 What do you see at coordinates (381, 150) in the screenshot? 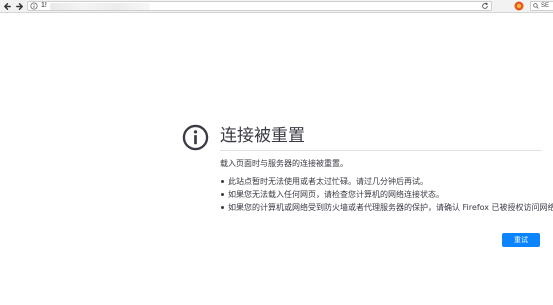
I see `title-divider` at bounding box center [381, 150].